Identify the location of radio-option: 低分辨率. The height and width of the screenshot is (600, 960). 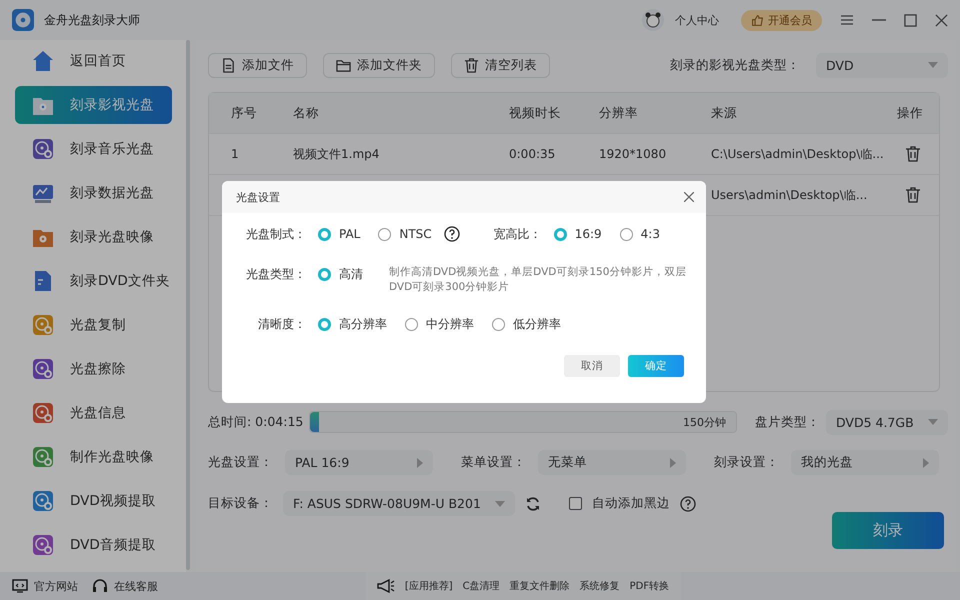
(526, 324).